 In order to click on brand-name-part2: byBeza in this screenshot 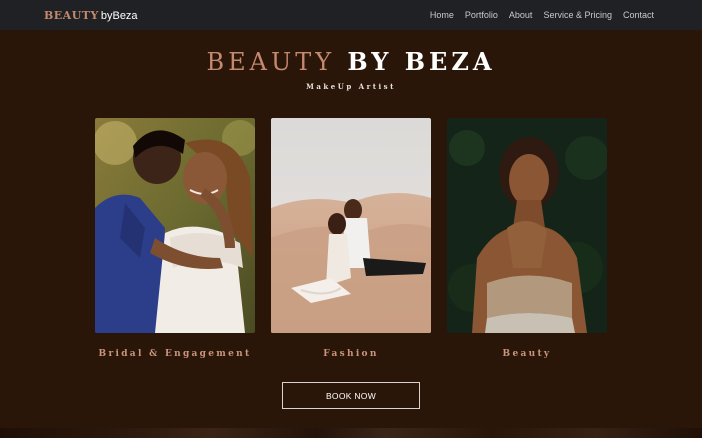, I will do `click(119, 15)`.